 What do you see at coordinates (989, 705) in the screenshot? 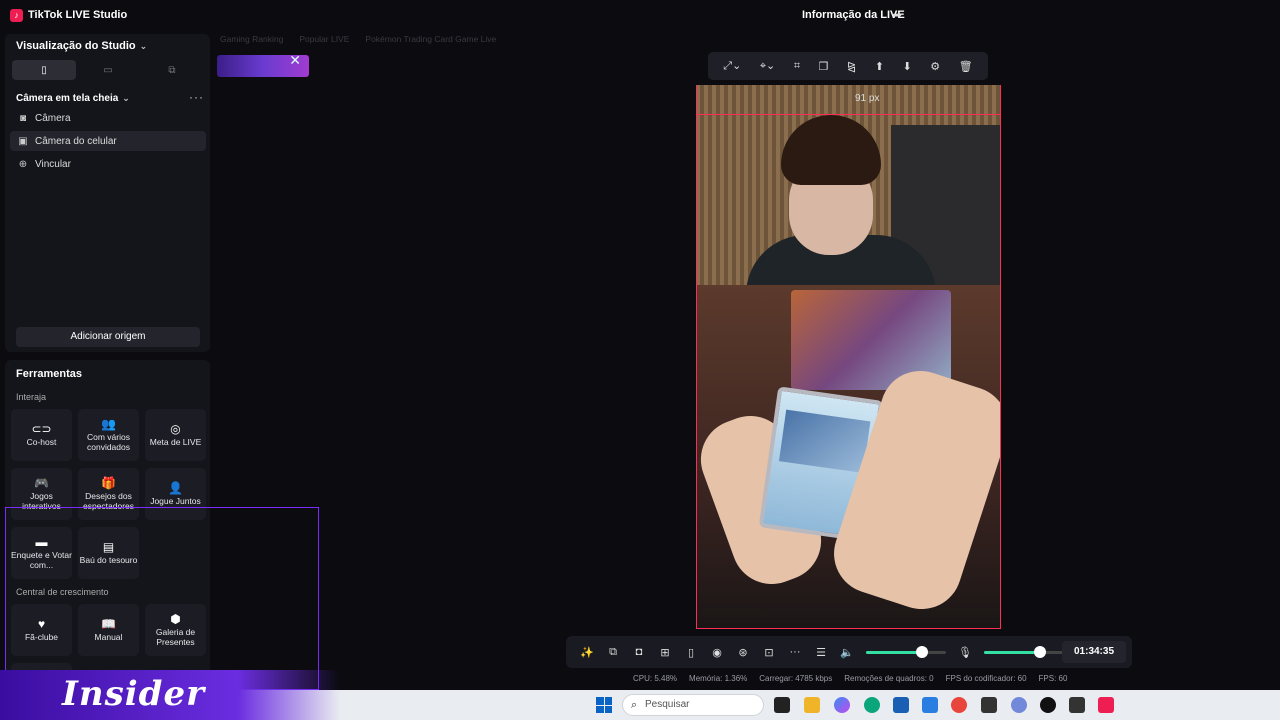
I see `capcut-icon` at bounding box center [989, 705].